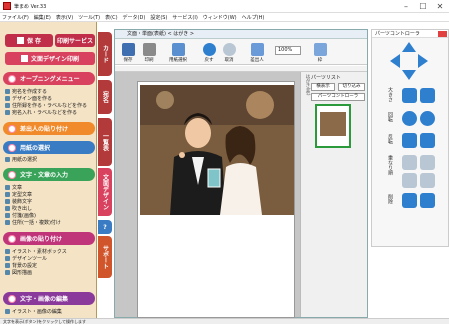 The height and width of the screenshot is (325, 449). What do you see at coordinates (29, 40) in the screenshot?
I see `save-button: 保 存` at bounding box center [29, 40].